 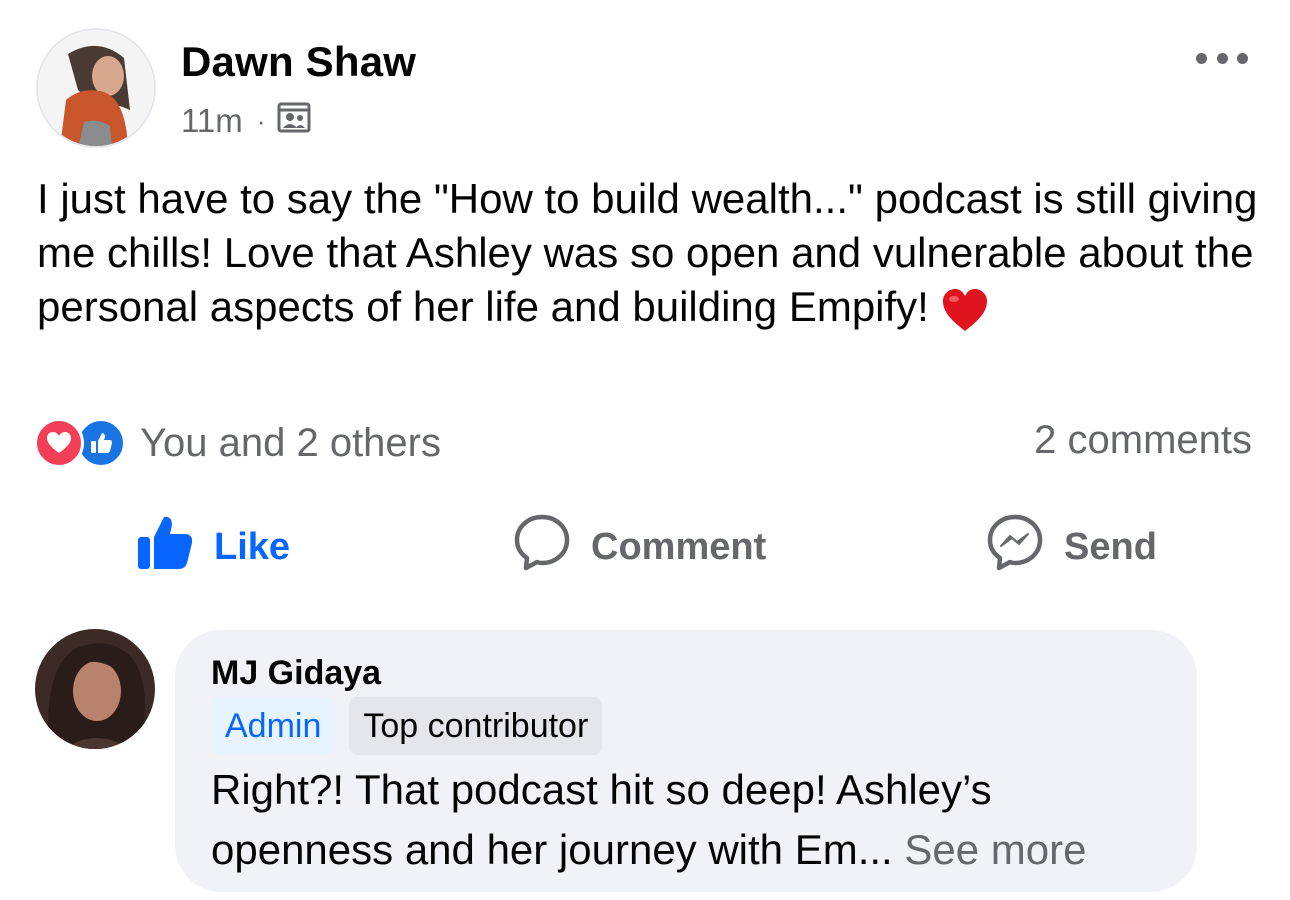 What do you see at coordinates (679, 546) in the screenshot?
I see `comment-label: Comment` at bounding box center [679, 546].